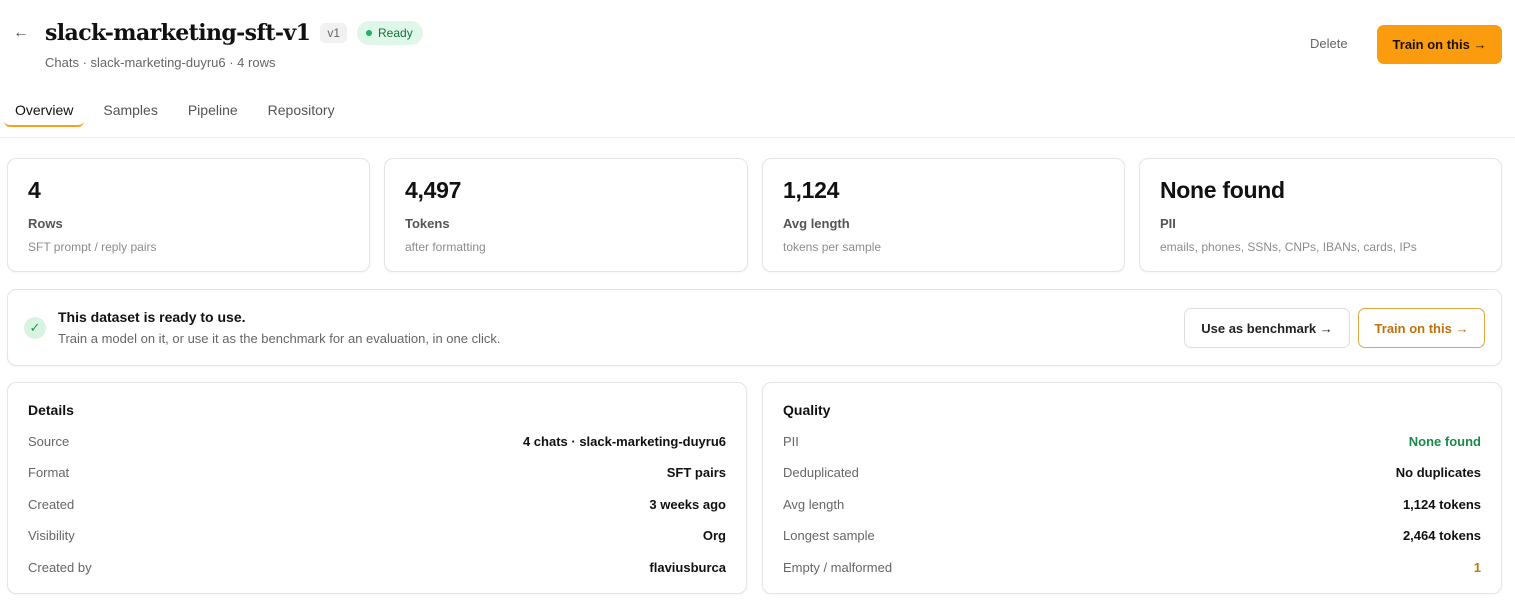  I want to click on detail-row-format: Format SFT pairs, so click(377, 475).